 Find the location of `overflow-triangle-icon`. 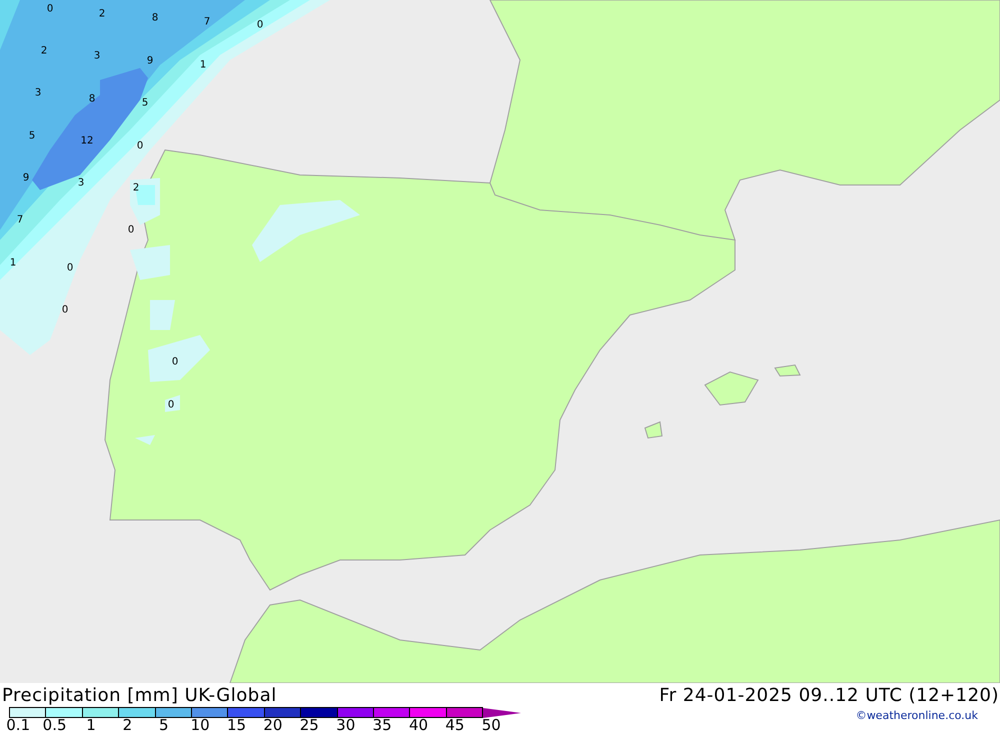

overflow-triangle-icon is located at coordinates (502, 713).